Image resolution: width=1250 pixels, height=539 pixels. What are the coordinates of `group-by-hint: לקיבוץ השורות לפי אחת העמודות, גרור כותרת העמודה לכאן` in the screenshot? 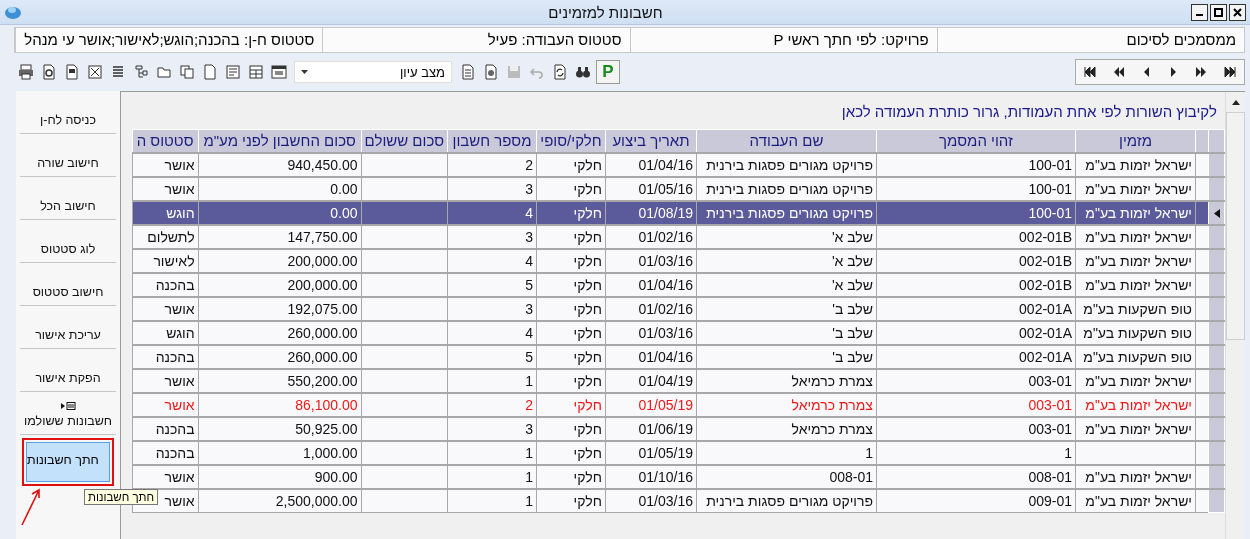 It's located at (1029, 112).